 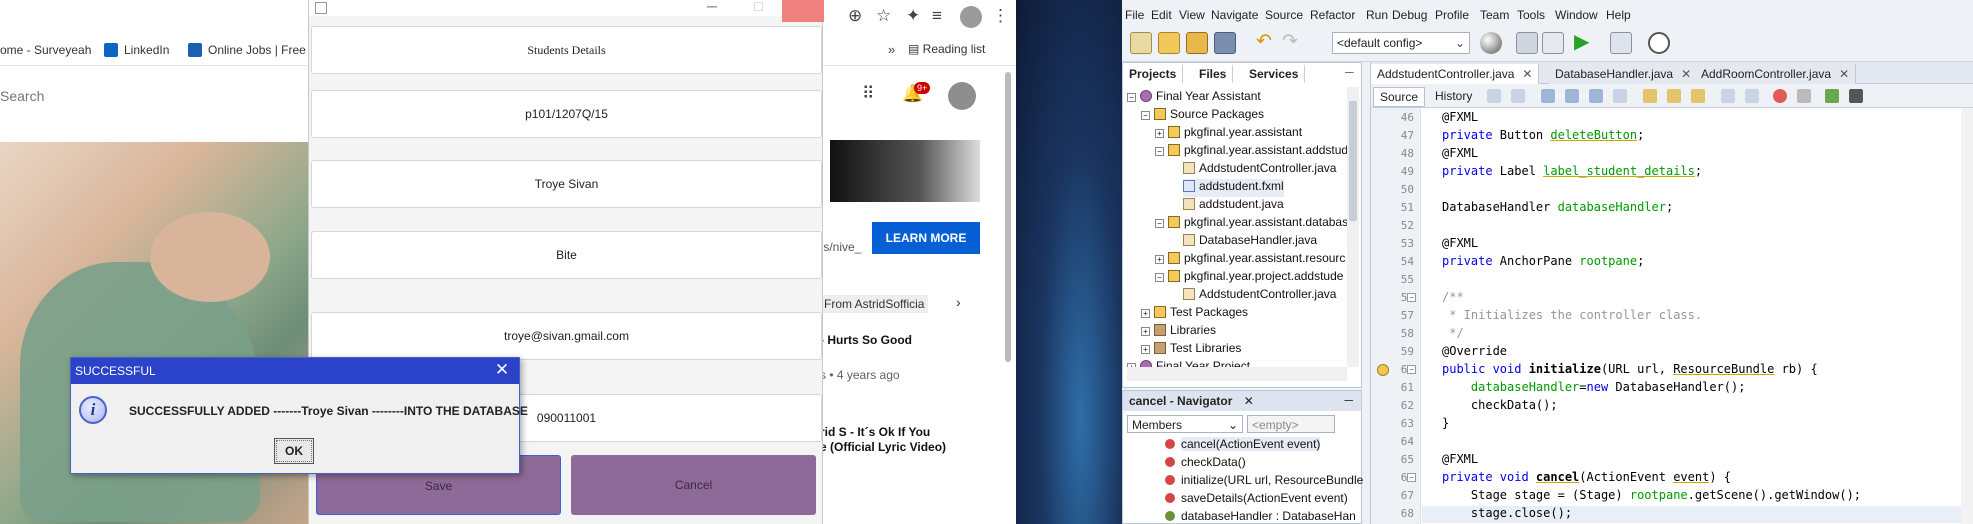 What do you see at coordinates (1225, 43) in the screenshot?
I see `save-all-icon` at bounding box center [1225, 43].